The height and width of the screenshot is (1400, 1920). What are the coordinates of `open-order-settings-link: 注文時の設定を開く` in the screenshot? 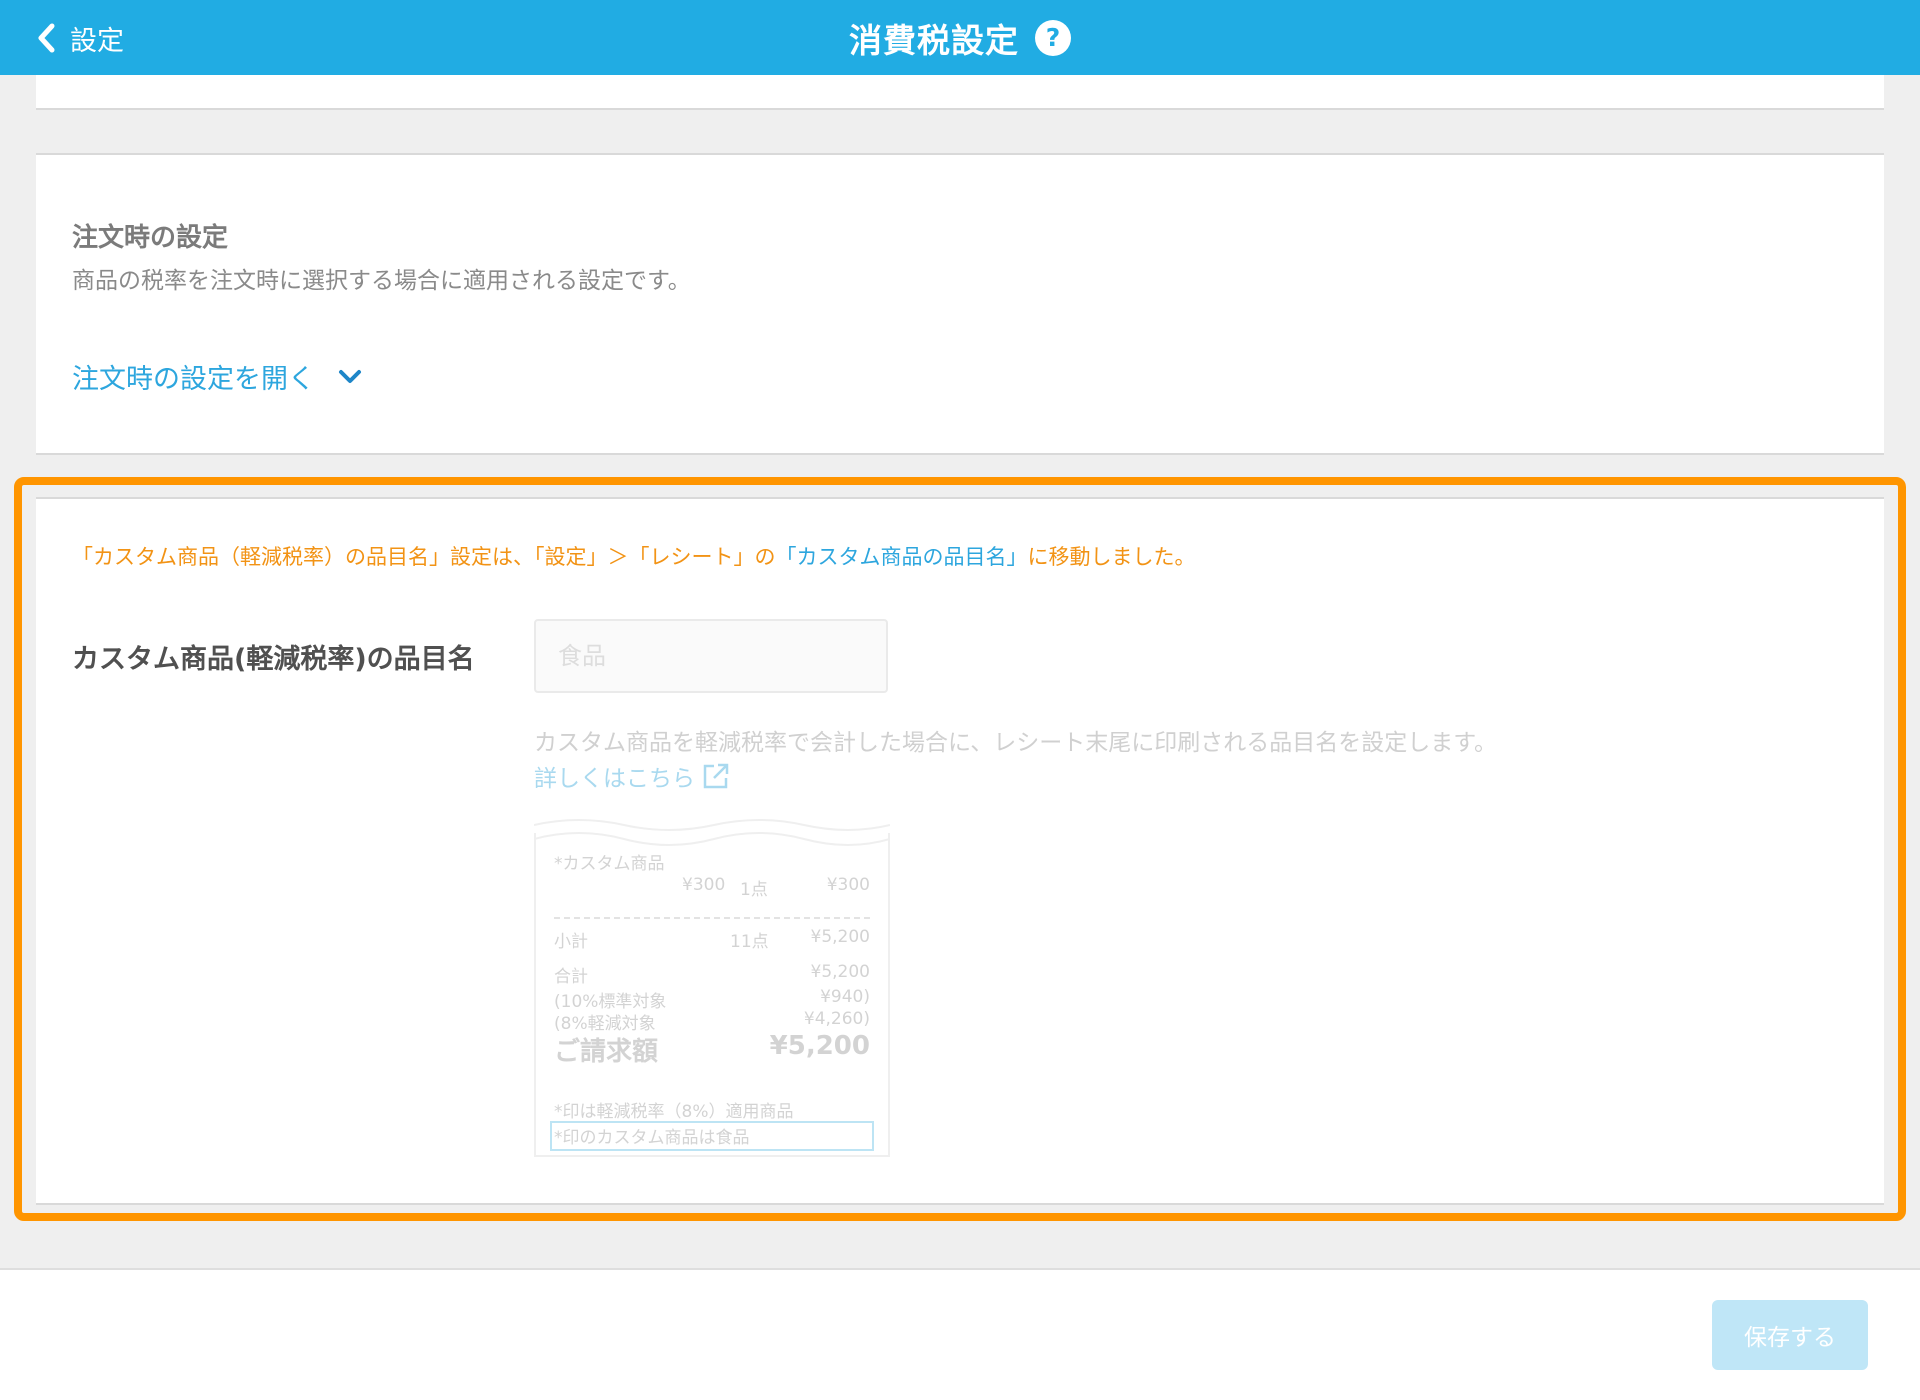 It's located at (217, 376).